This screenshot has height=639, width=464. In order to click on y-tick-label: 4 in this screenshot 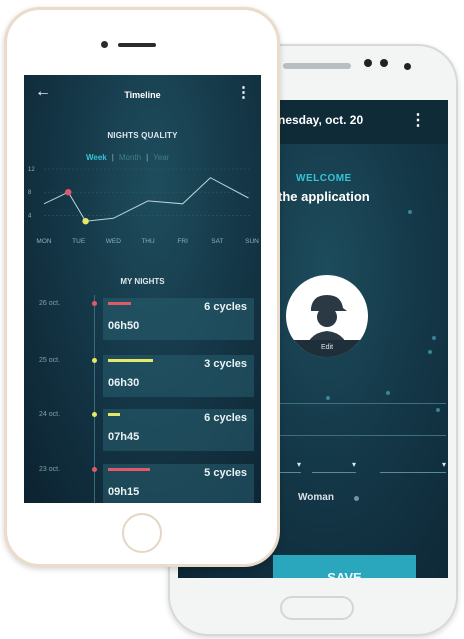, I will do `click(30, 216)`.